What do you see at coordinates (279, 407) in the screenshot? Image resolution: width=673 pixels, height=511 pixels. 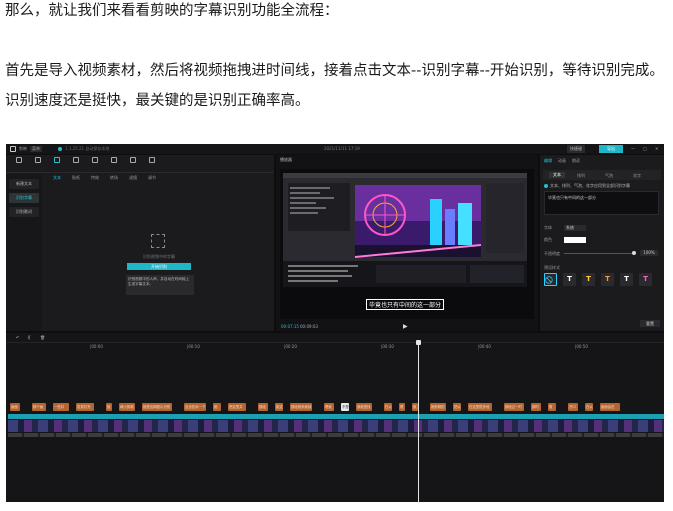 I see `subtitle-clip: 能这` at bounding box center [279, 407].